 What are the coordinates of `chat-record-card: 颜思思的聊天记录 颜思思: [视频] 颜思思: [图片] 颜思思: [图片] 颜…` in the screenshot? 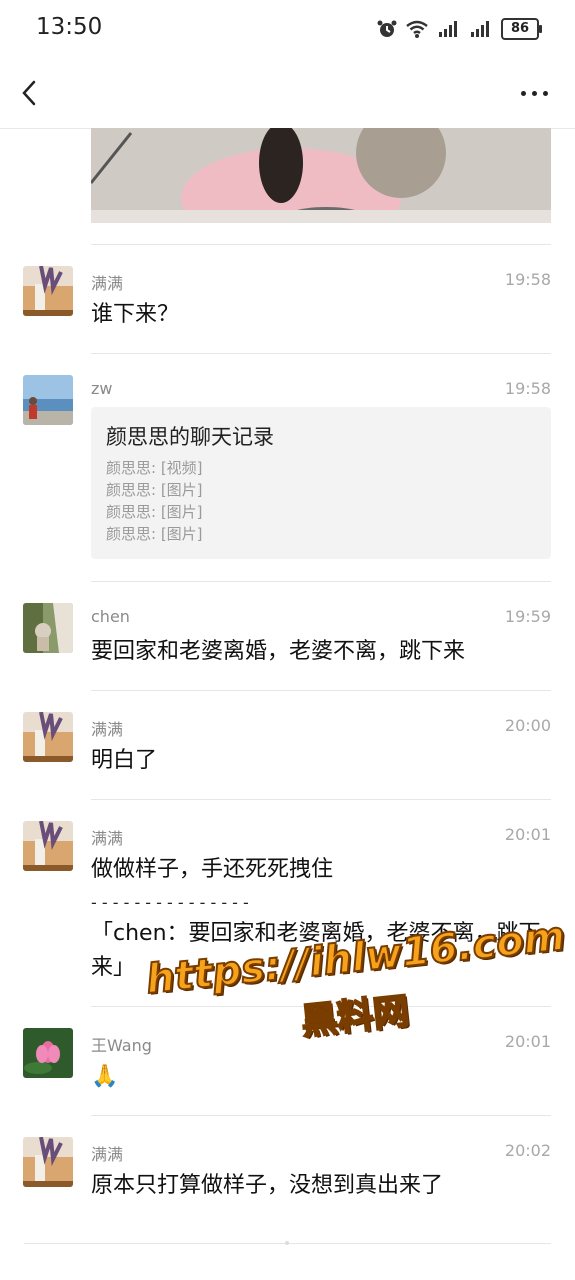 It's located at (321, 483).